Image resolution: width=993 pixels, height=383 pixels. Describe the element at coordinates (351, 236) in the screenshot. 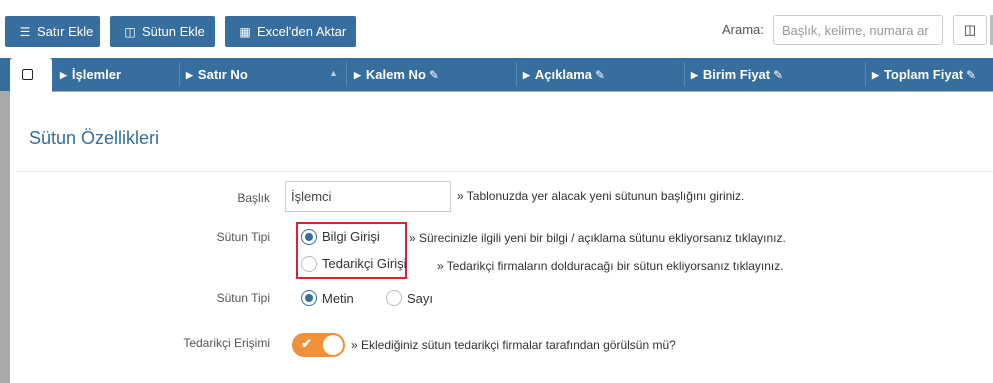

I see `radio-bilgi-girisi-label: Bilgi Girişi` at that location.